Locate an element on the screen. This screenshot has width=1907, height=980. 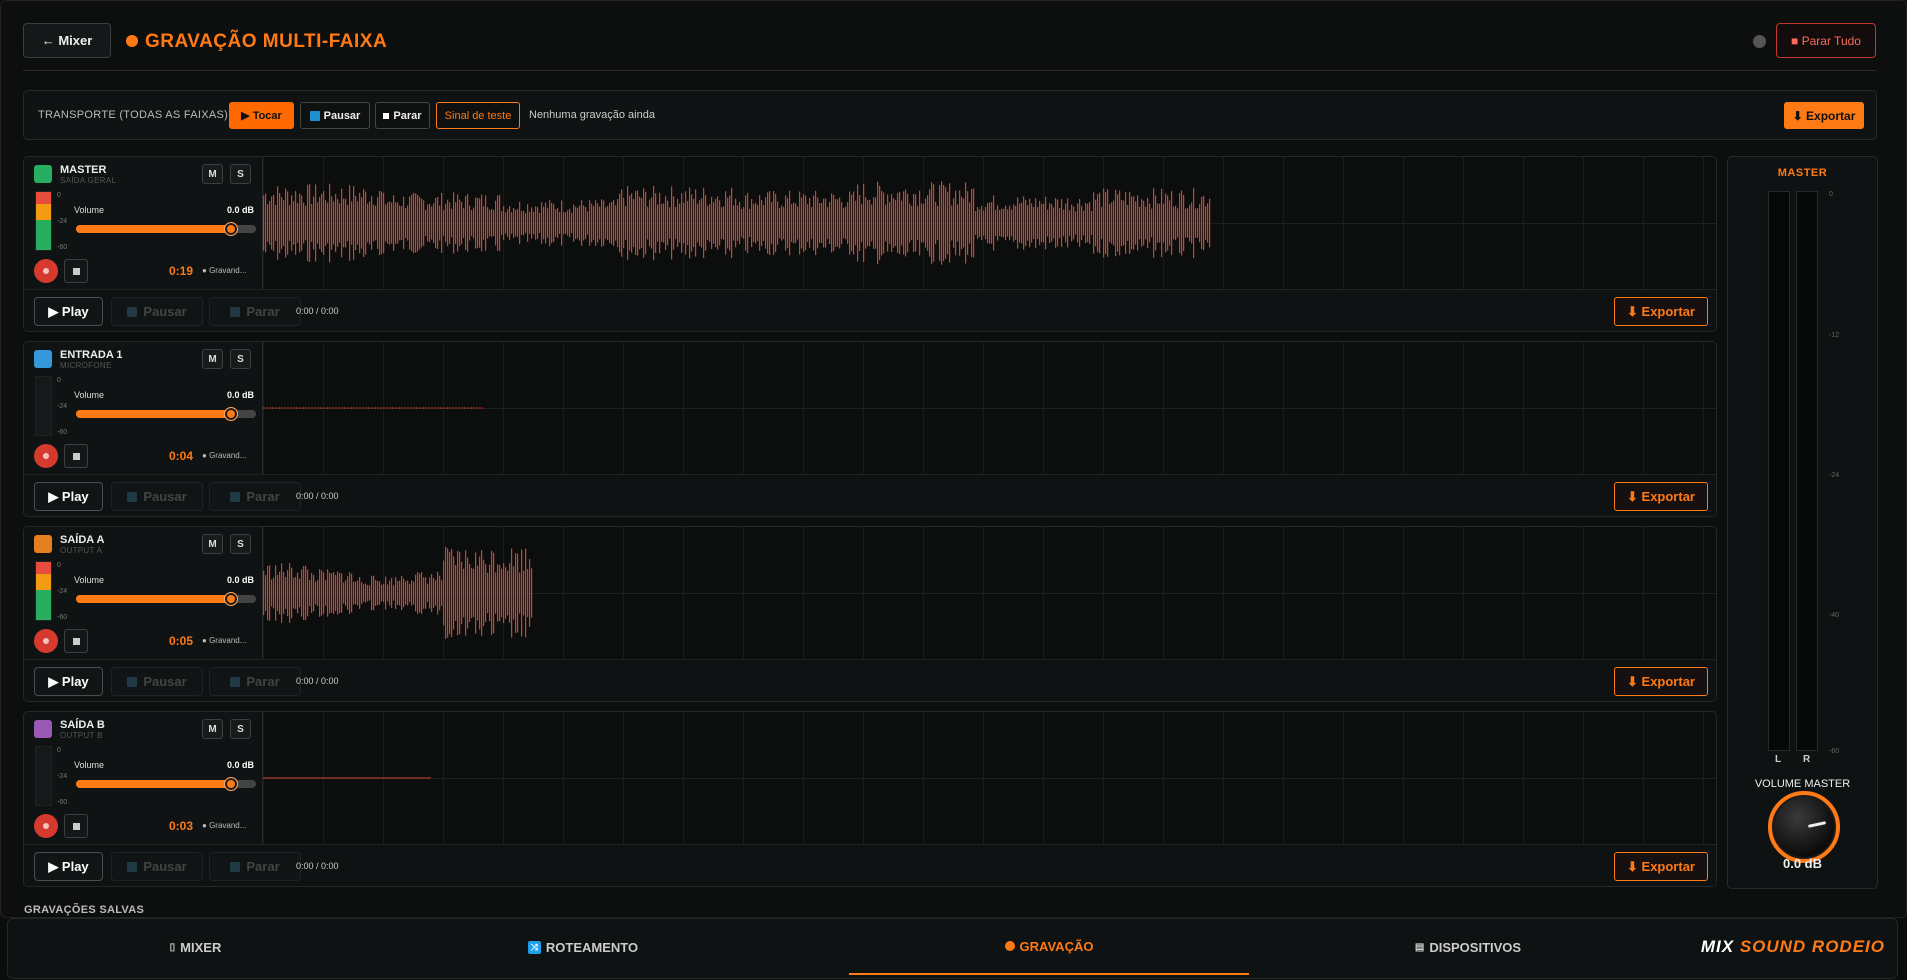
nav-devices: ▤ DISPOSITIVOS is located at coordinates (1468, 947).